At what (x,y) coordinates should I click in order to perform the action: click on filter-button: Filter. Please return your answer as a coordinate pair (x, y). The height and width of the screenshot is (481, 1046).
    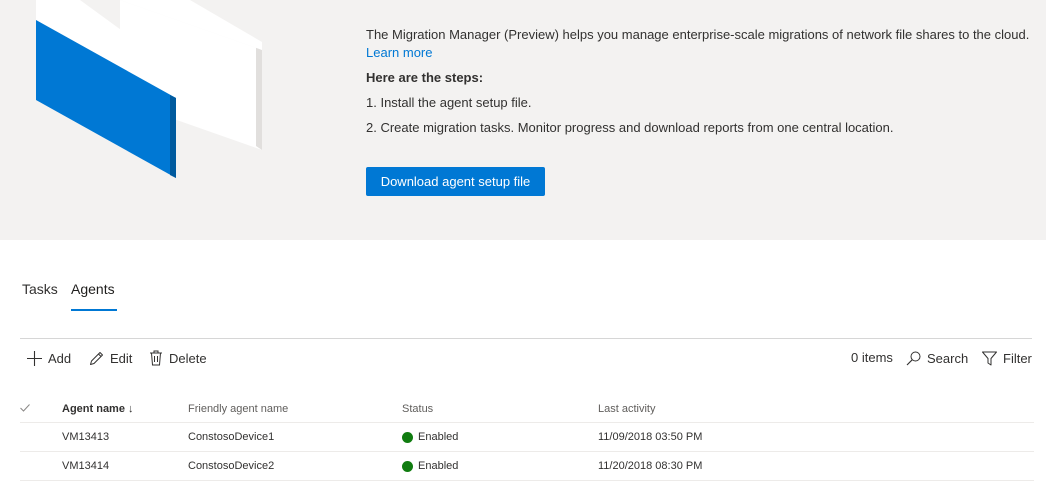
    Looking at the image, I should click on (1007, 358).